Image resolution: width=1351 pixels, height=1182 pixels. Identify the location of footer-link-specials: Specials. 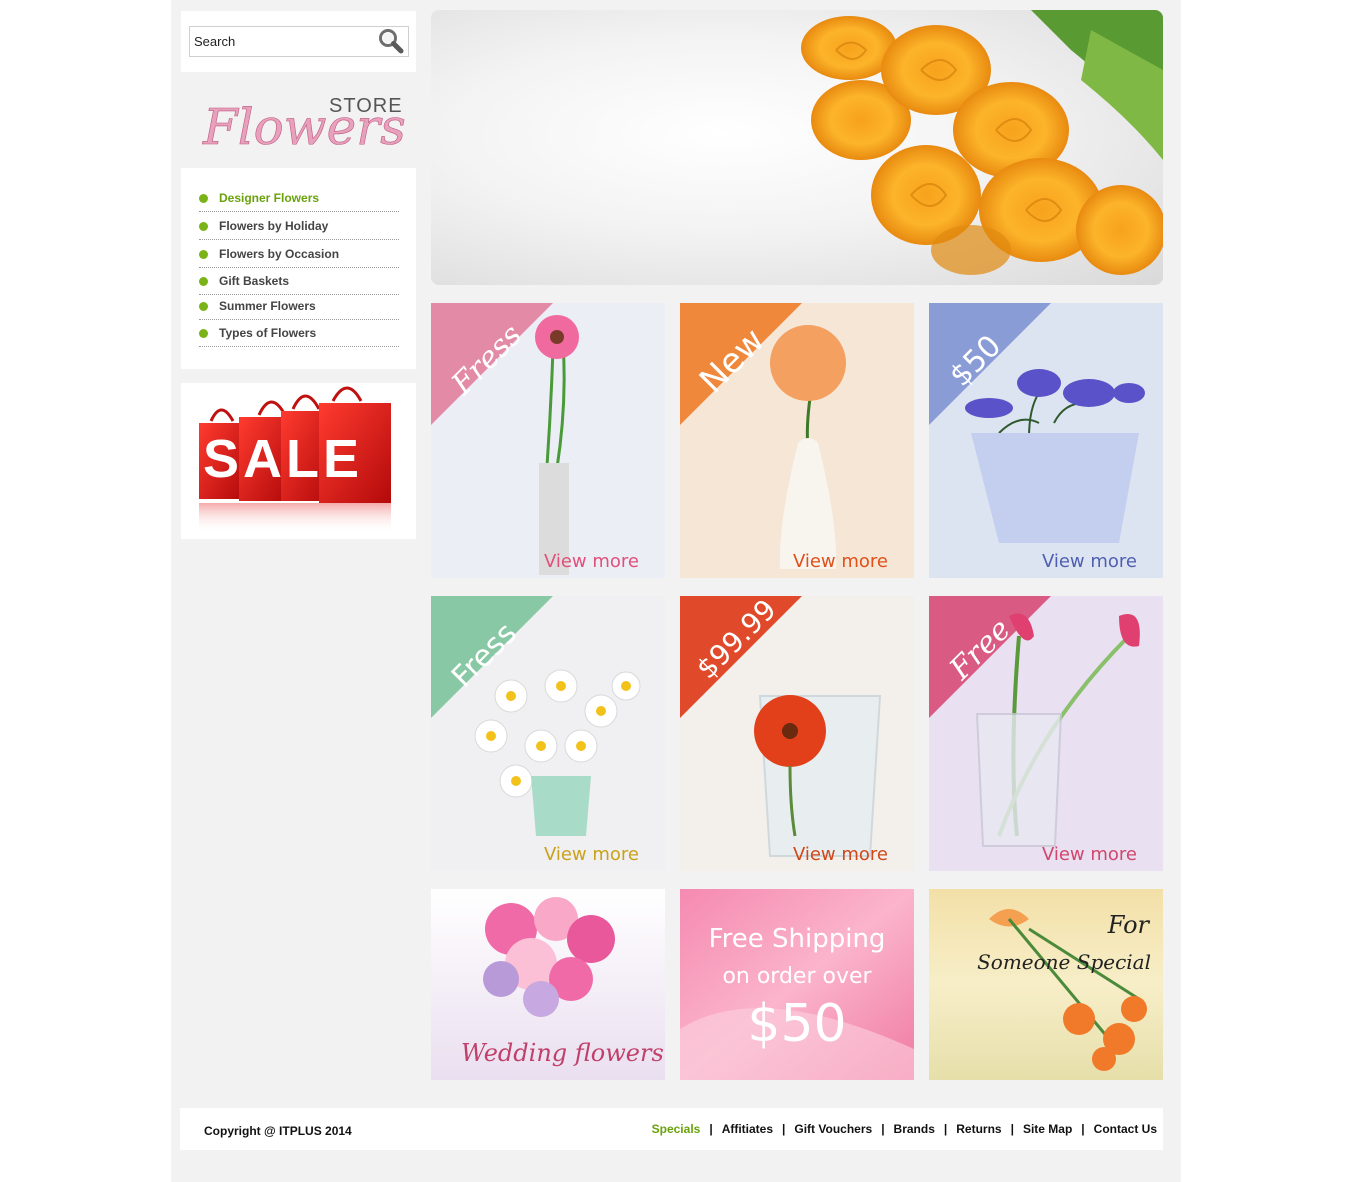
(676, 1129).